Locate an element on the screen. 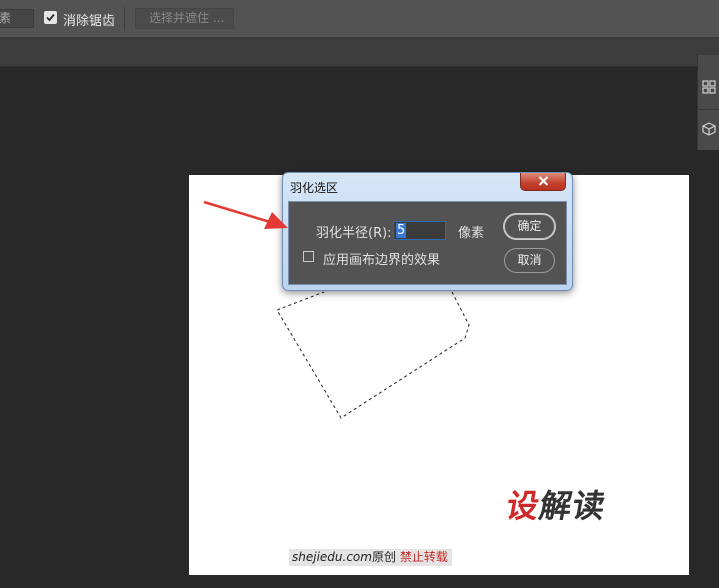  libraries-panel-icon is located at coordinates (709, 86).